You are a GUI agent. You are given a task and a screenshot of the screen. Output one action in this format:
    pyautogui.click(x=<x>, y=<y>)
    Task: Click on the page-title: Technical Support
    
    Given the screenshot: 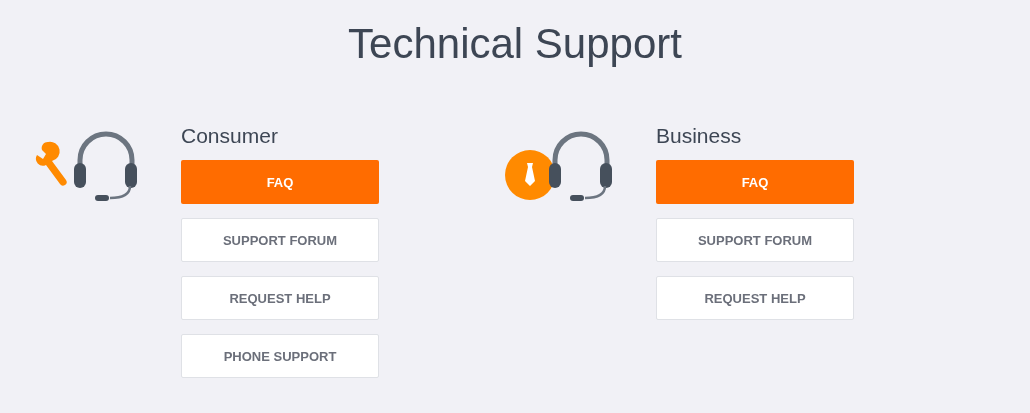 What is the action you would take?
    pyautogui.click(x=515, y=44)
    